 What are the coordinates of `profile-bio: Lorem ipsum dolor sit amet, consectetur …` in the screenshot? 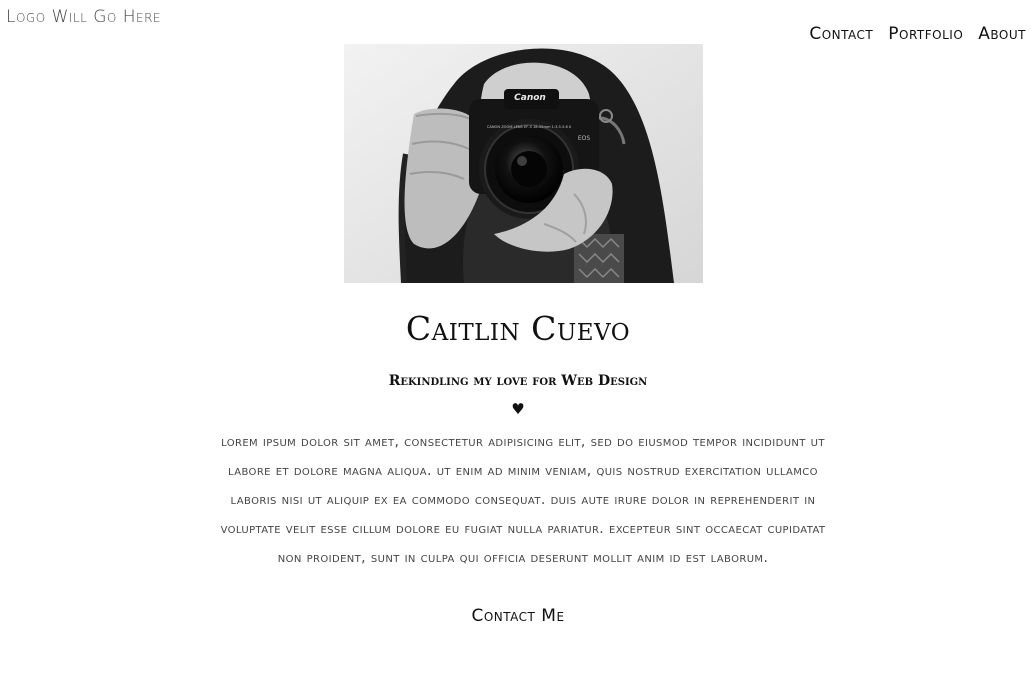 It's located at (523, 500).